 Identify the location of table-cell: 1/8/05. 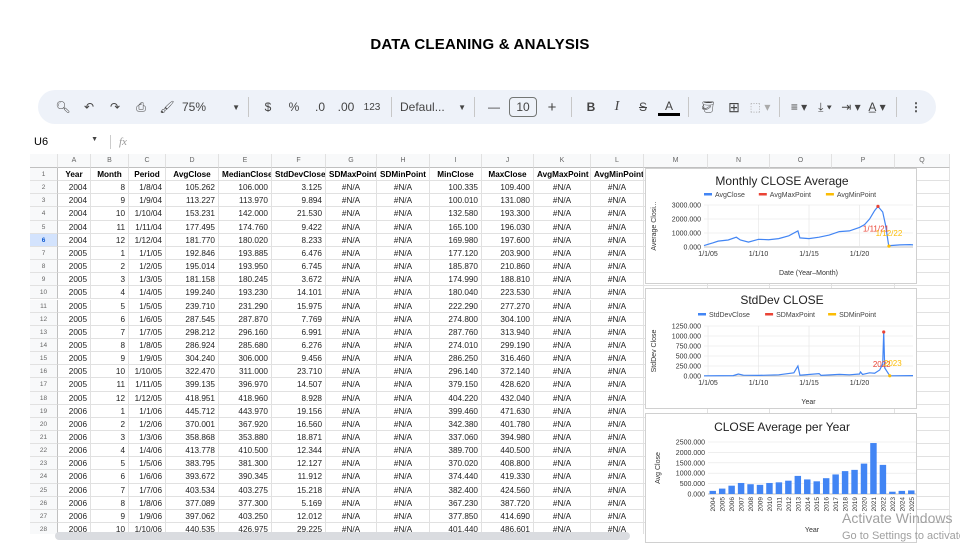
(147, 345).